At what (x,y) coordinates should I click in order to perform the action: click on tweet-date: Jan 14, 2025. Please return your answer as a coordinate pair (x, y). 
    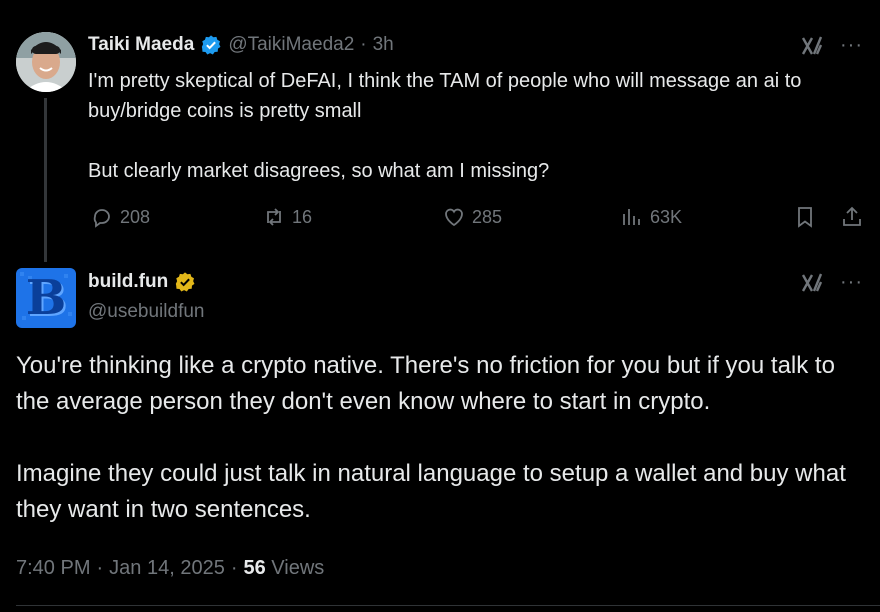
    Looking at the image, I should click on (167, 568).